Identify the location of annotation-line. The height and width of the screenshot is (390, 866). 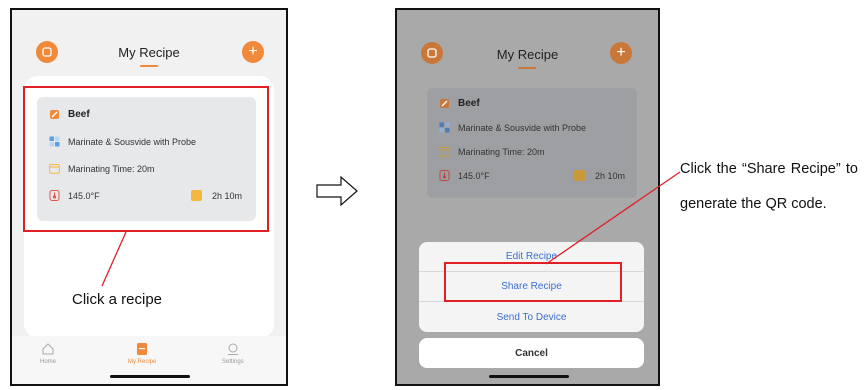
(114, 259).